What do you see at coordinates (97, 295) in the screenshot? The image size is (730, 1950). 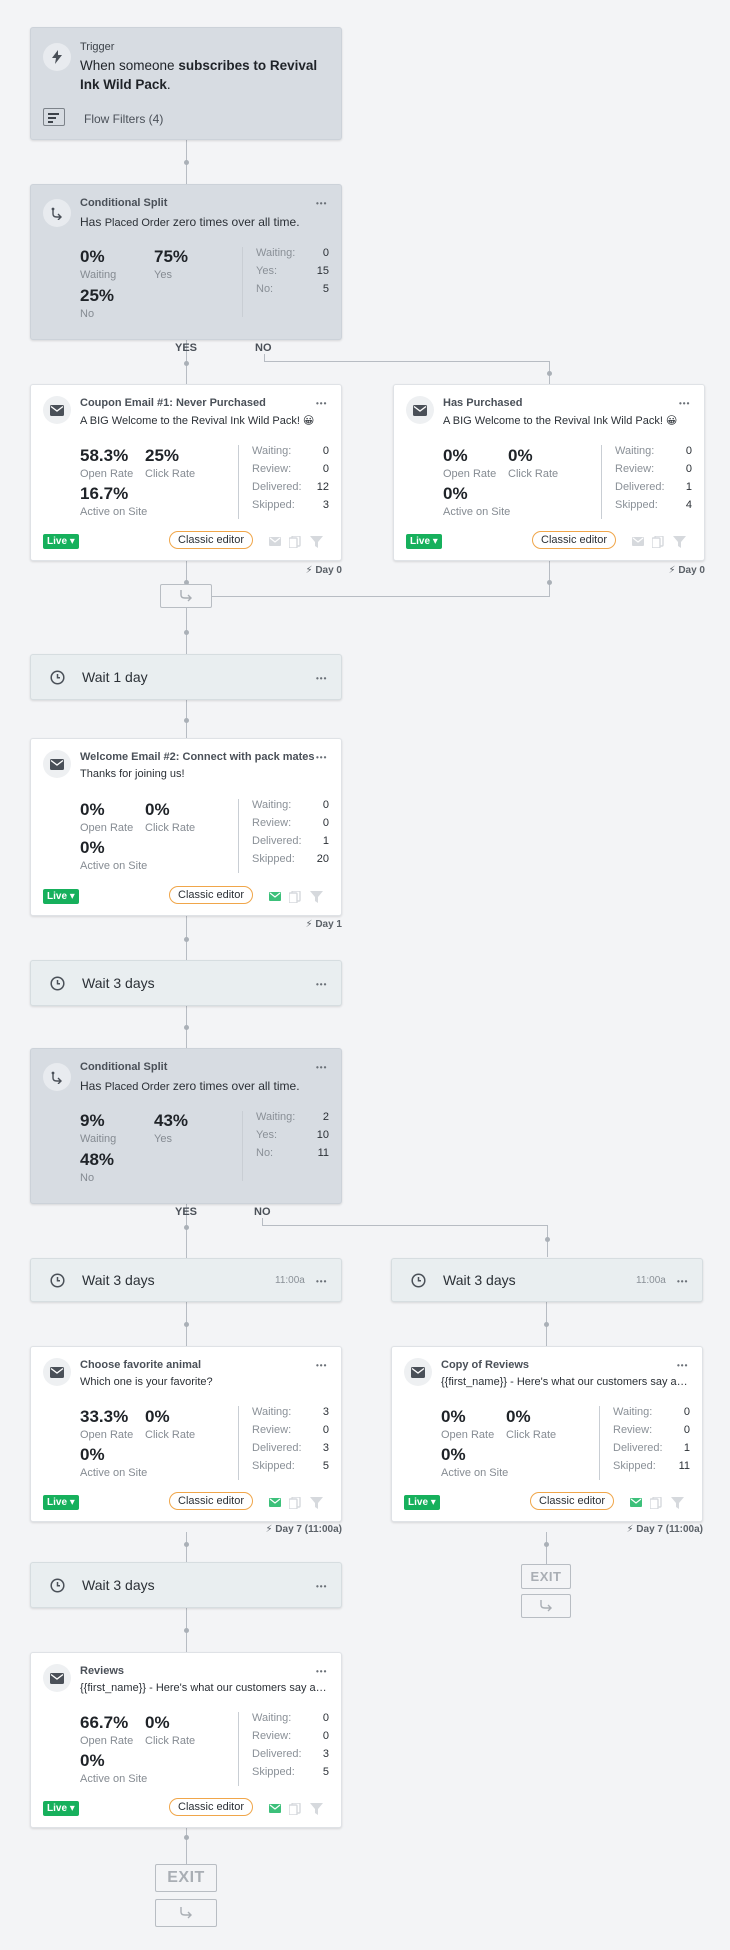 I see `no-percent: 25%` at bounding box center [97, 295].